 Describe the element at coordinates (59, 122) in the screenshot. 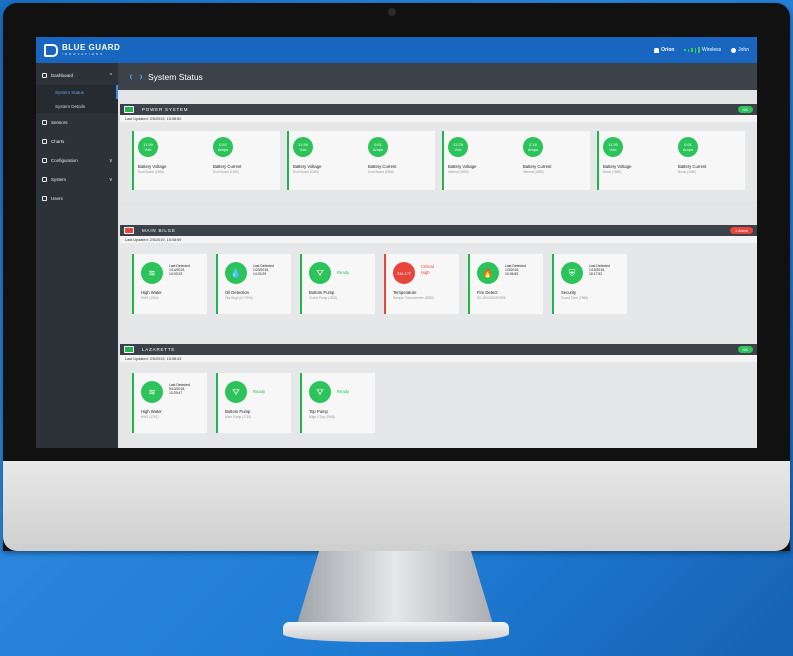

I see `sidebar-item-label: Sensors` at that location.